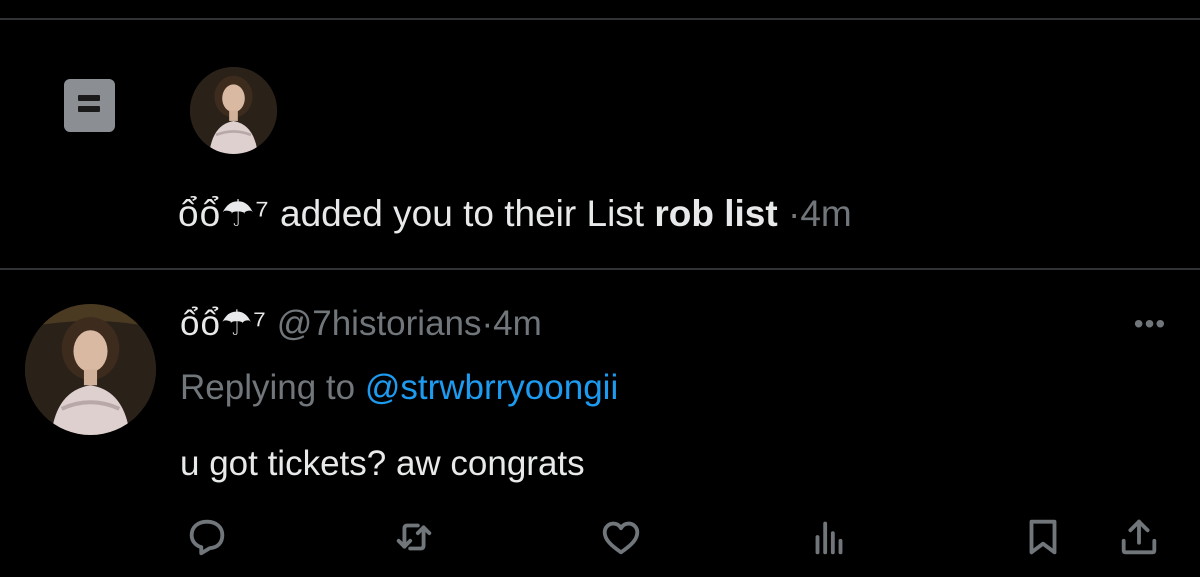  I want to click on tweet-header: ổổ☂⁷ @7historians·4m, so click(361, 324).